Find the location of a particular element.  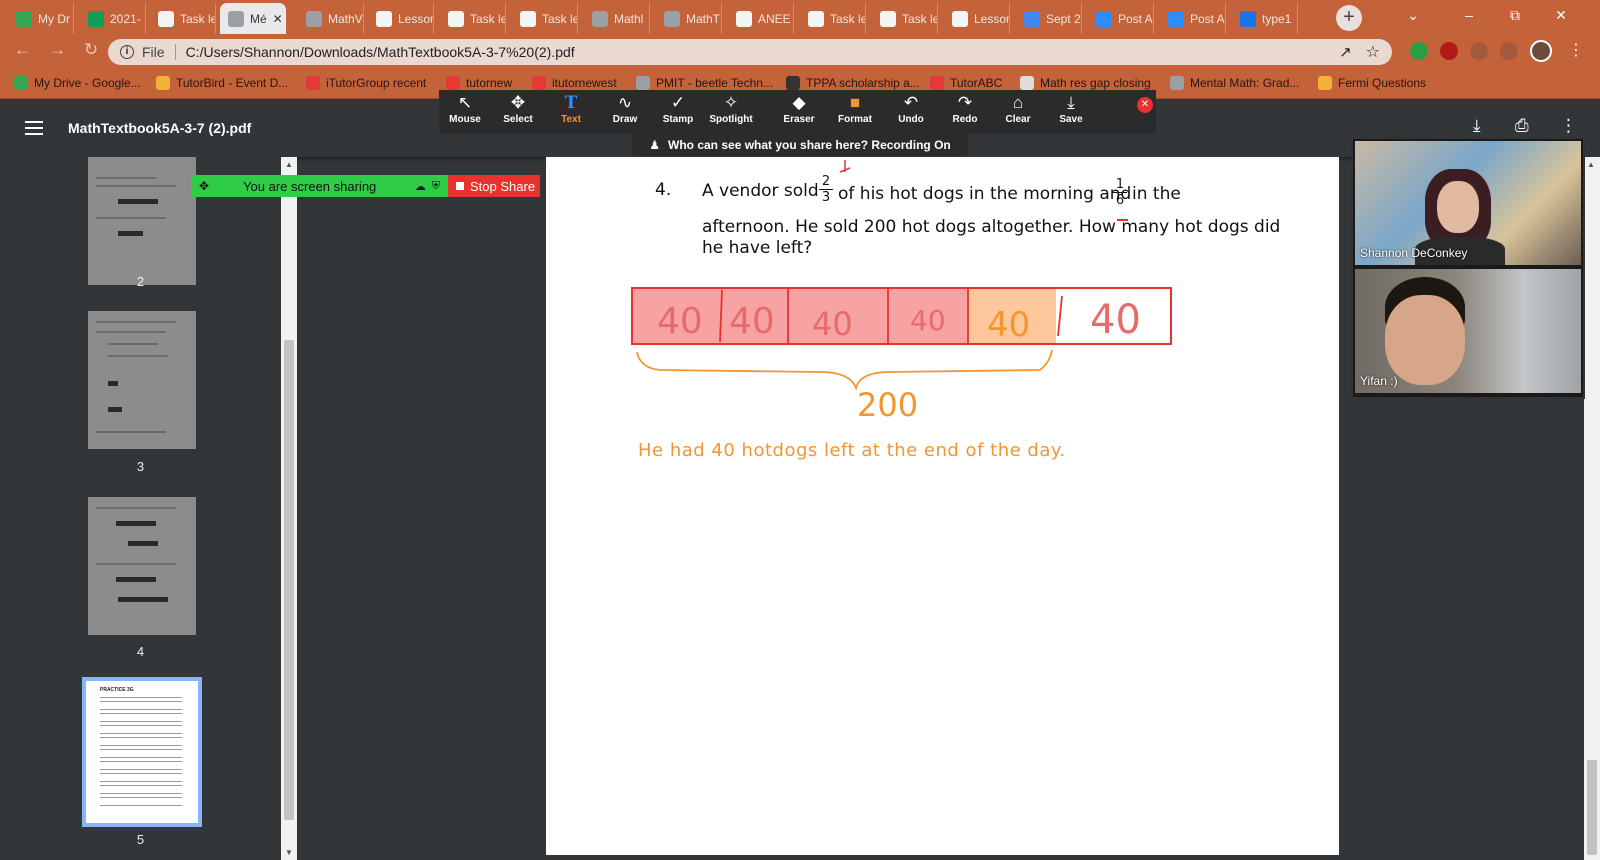

participant-name: Shannon DeConkey is located at coordinates (1414, 253).